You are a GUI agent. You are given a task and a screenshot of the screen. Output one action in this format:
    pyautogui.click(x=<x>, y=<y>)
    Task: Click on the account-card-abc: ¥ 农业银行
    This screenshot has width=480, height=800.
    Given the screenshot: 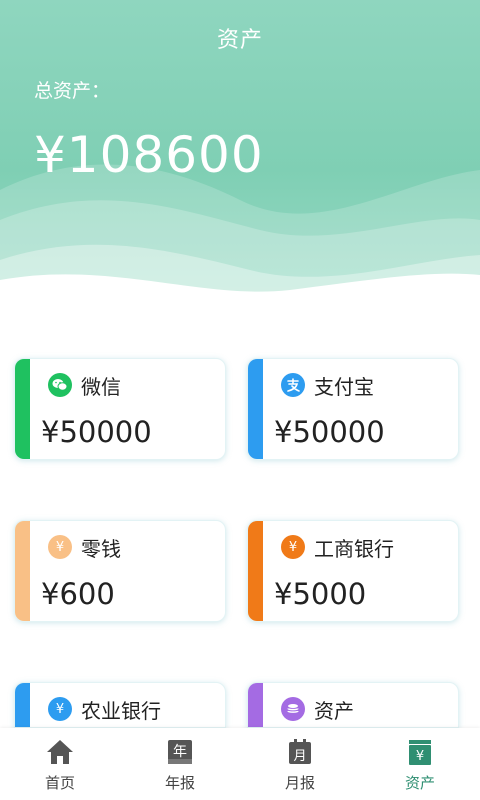 What is the action you would take?
    pyautogui.click(x=120, y=705)
    